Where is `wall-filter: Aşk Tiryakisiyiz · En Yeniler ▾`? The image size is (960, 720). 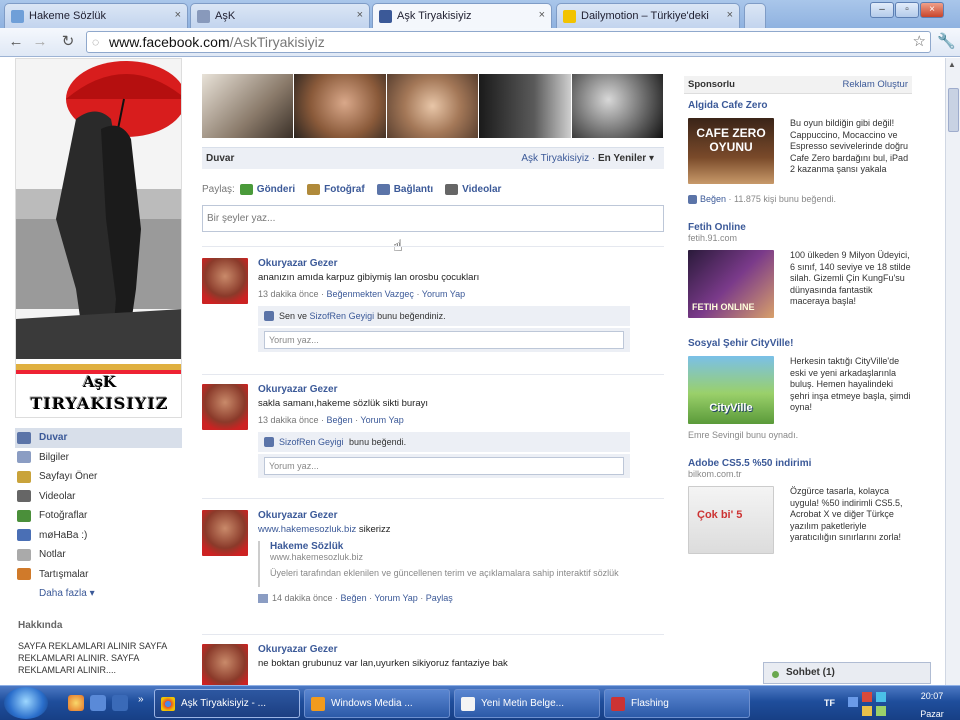 wall-filter: Aşk Tiryakisiyiz · En Yeniler ▾ is located at coordinates (587, 158).